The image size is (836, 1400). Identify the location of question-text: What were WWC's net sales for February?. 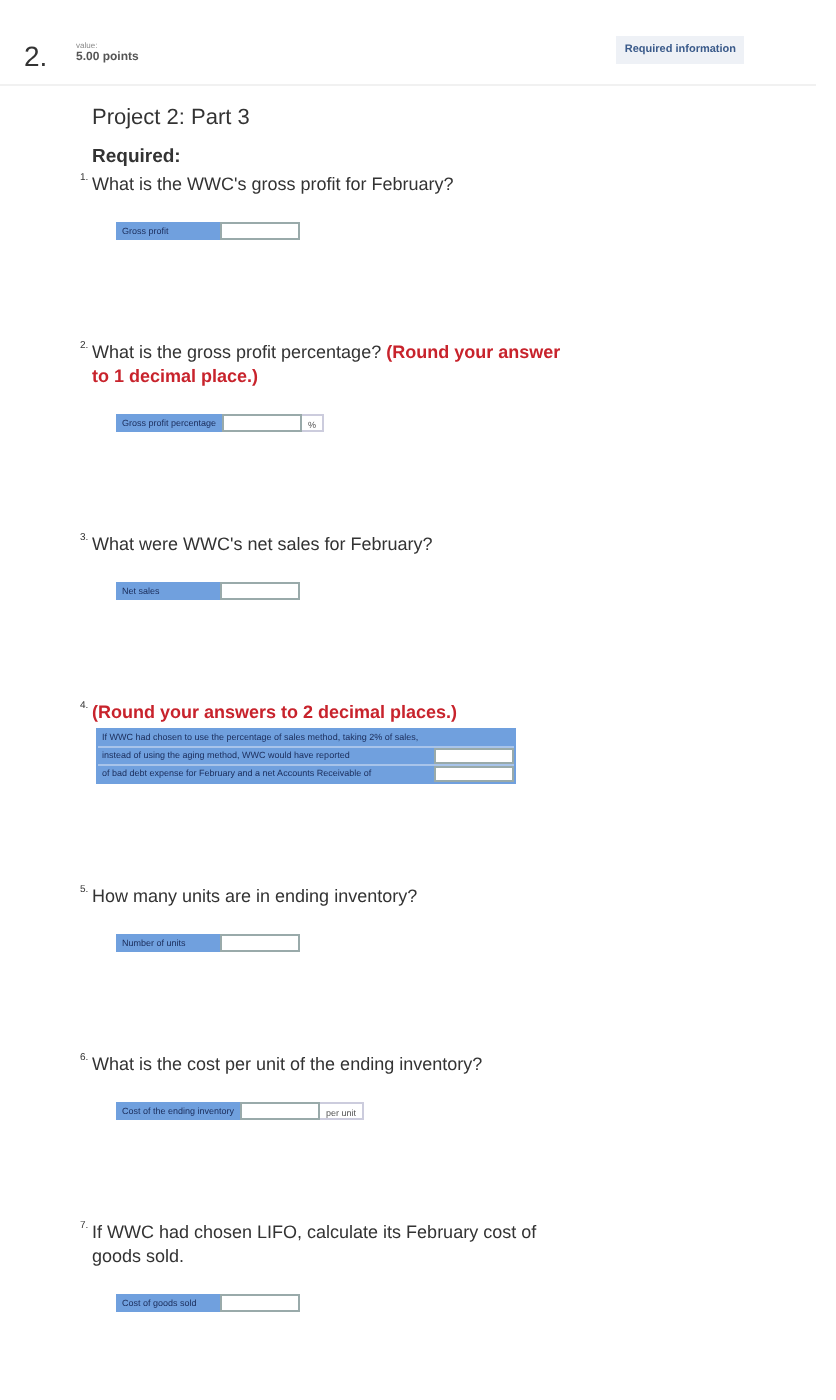
(262, 544).